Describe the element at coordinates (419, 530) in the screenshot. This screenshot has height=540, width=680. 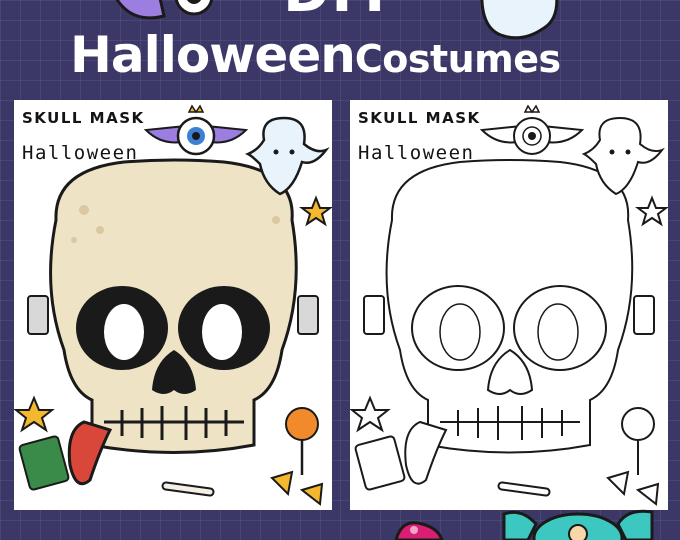
I see `candy-magenta-icon` at that location.